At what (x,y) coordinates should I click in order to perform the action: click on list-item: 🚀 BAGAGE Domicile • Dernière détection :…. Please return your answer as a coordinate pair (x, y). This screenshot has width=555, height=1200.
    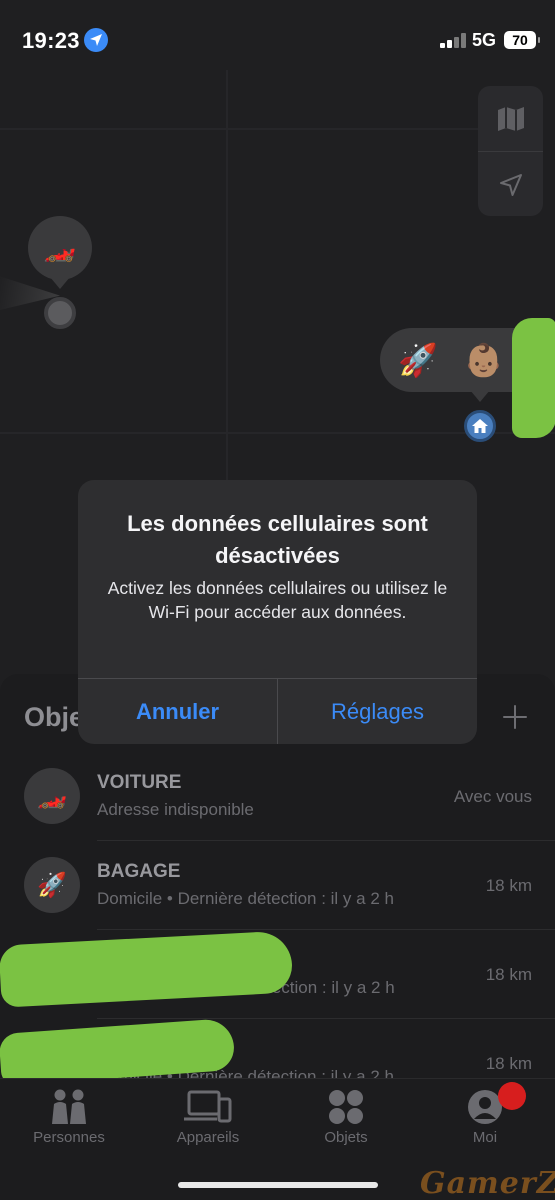
    Looking at the image, I should click on (277, 885).